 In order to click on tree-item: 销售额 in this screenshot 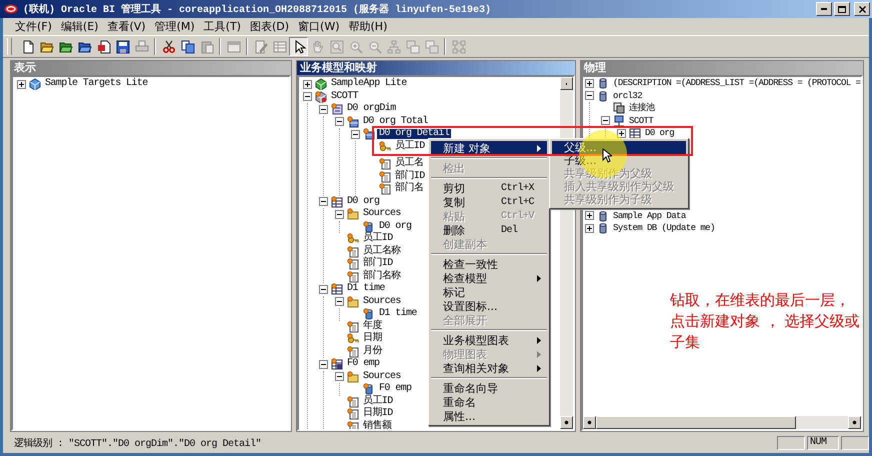, I will do `click(377, 425)`.